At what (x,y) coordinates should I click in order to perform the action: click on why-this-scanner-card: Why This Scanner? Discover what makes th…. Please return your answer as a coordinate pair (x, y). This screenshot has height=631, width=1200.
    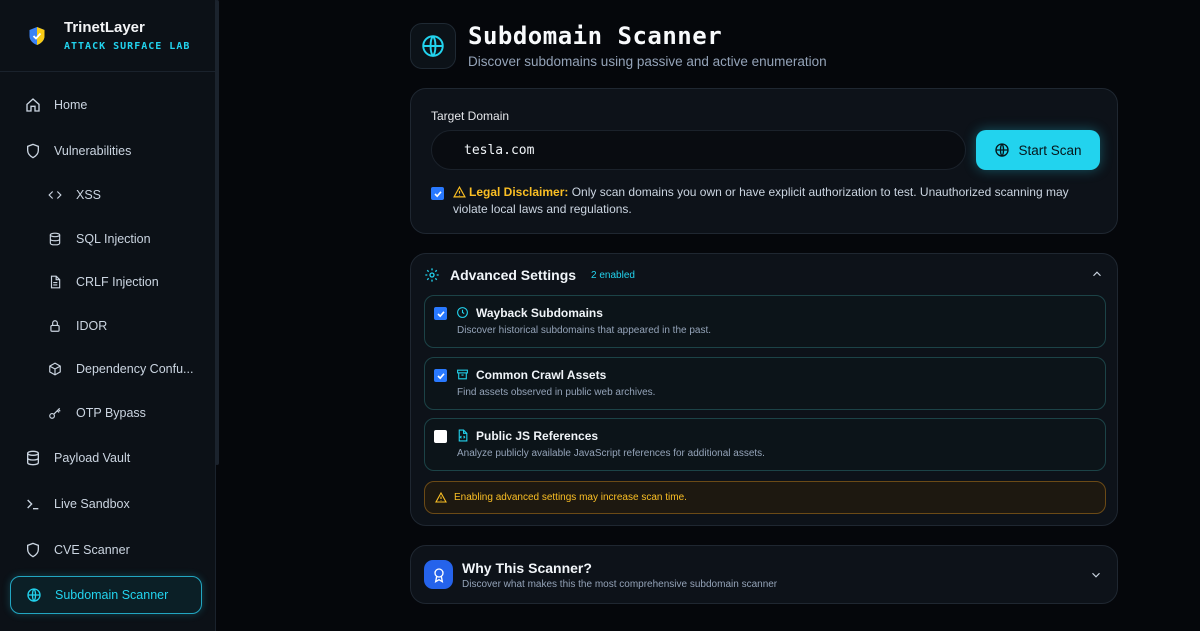
    Looking at the image, I should click on (764, 574).